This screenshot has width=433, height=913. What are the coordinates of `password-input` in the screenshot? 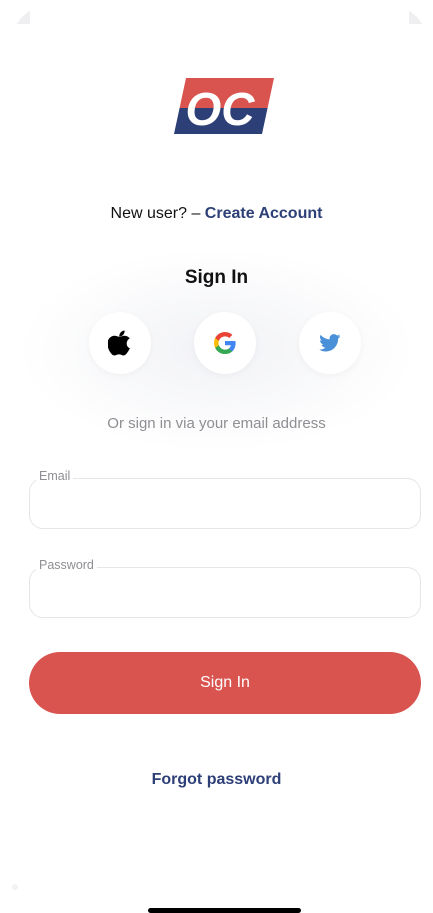 It's located at (224, 594).